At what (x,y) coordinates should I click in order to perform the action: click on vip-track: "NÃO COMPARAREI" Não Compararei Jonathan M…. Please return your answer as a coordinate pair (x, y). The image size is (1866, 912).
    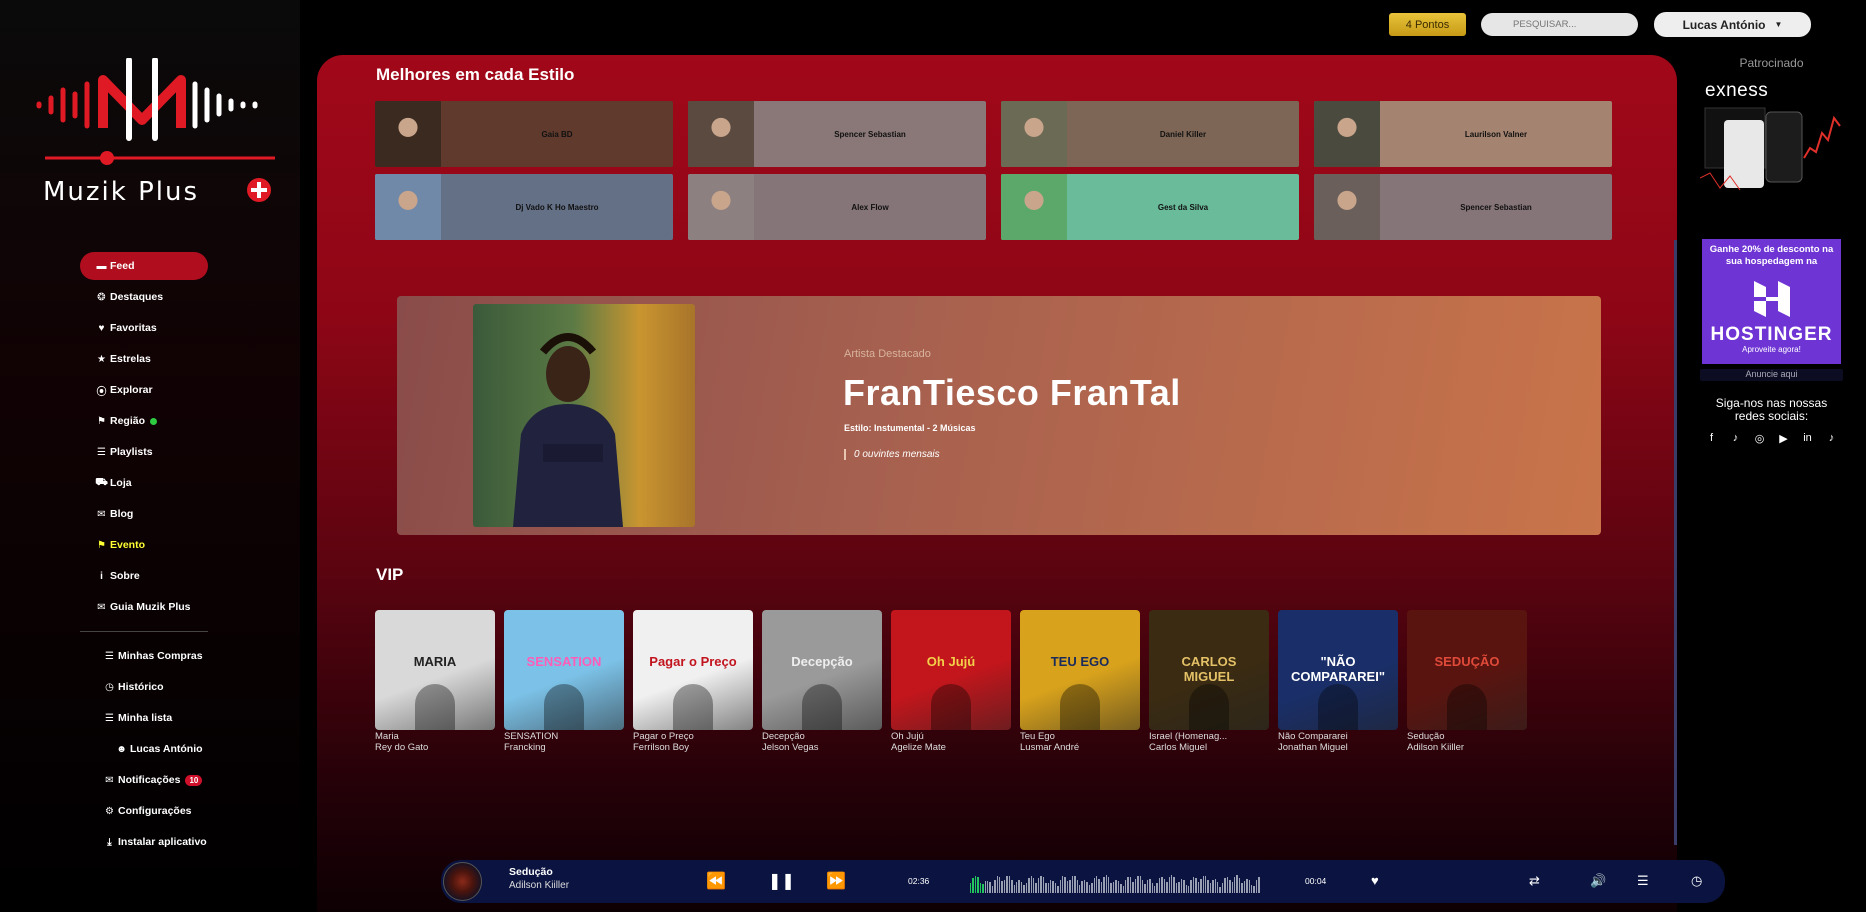
    Looking at the image, I should click on (1338, 681).